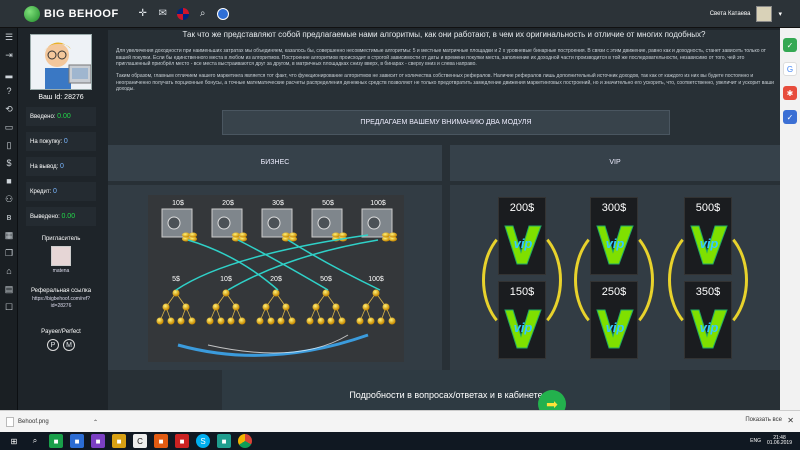  Describe the element at coordinates (9, 253) in the screenshot. I see `gift-icon: ❐` at that location.